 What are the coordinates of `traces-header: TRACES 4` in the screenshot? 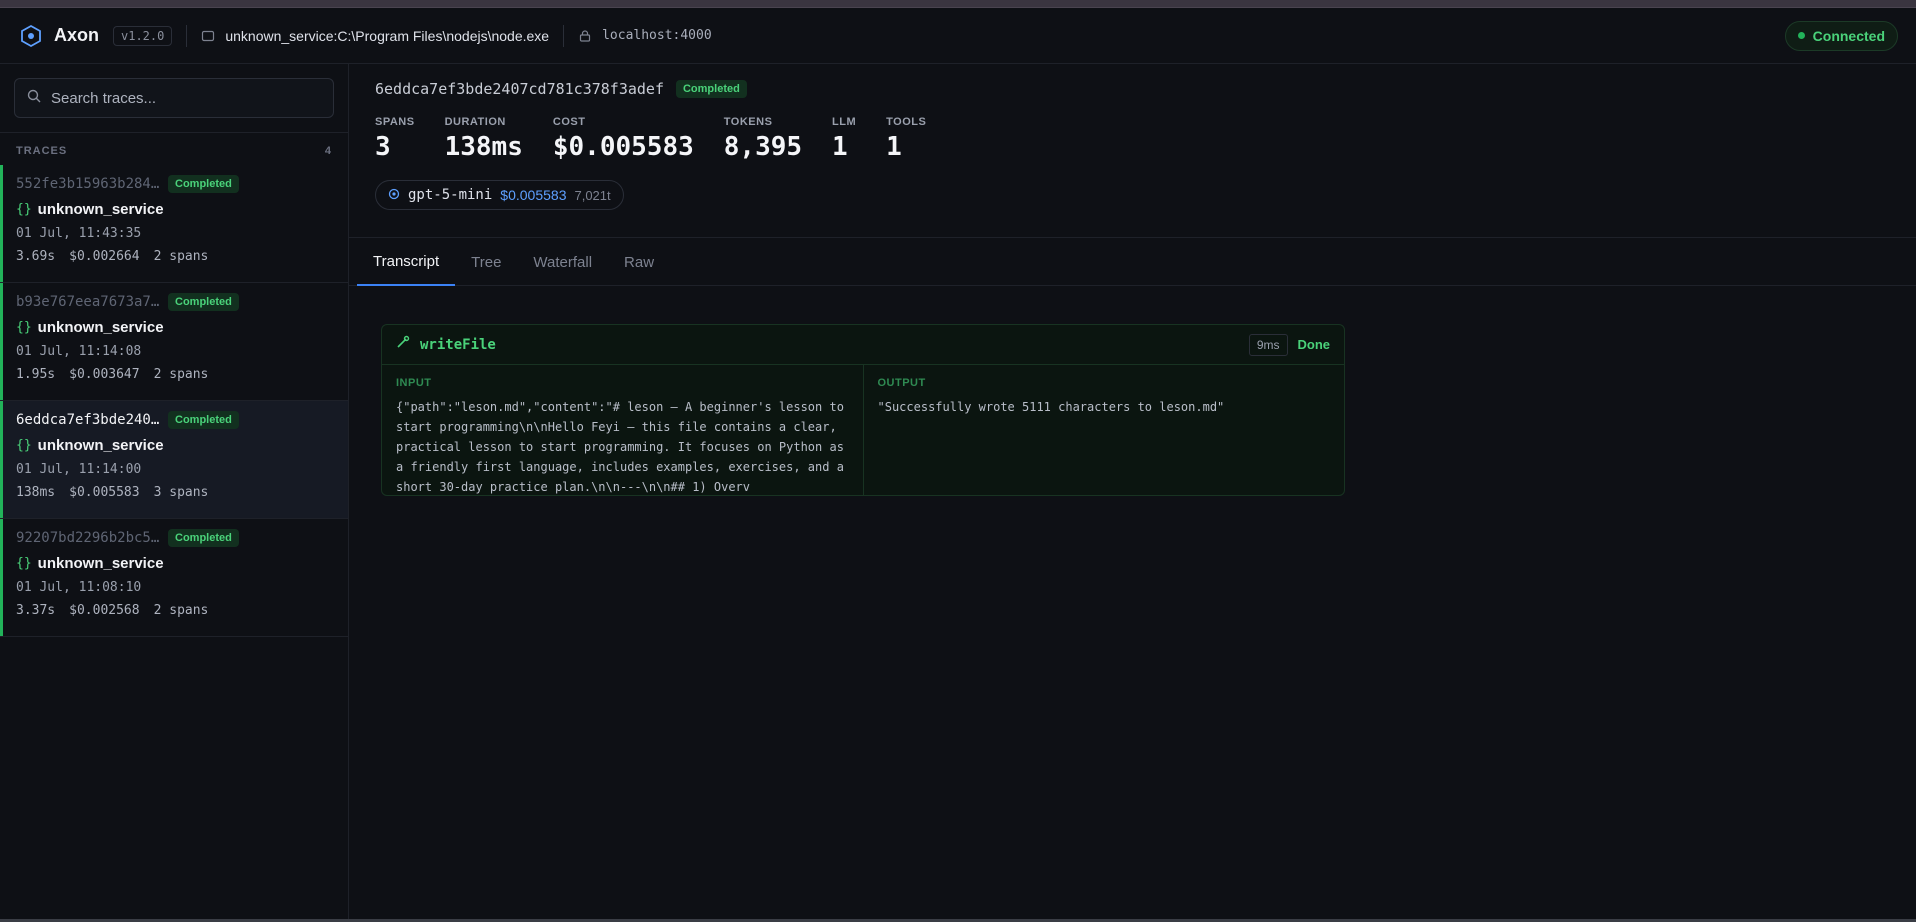 It's located at (174, 149).